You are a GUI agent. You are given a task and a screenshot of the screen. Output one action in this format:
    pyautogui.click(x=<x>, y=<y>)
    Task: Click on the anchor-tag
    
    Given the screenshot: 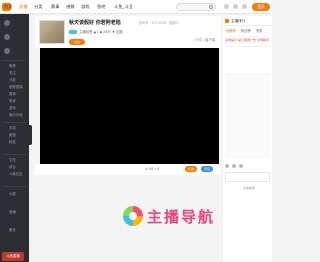 What is the action you would take?
    pyautogui.click(x=73, y=32)
    